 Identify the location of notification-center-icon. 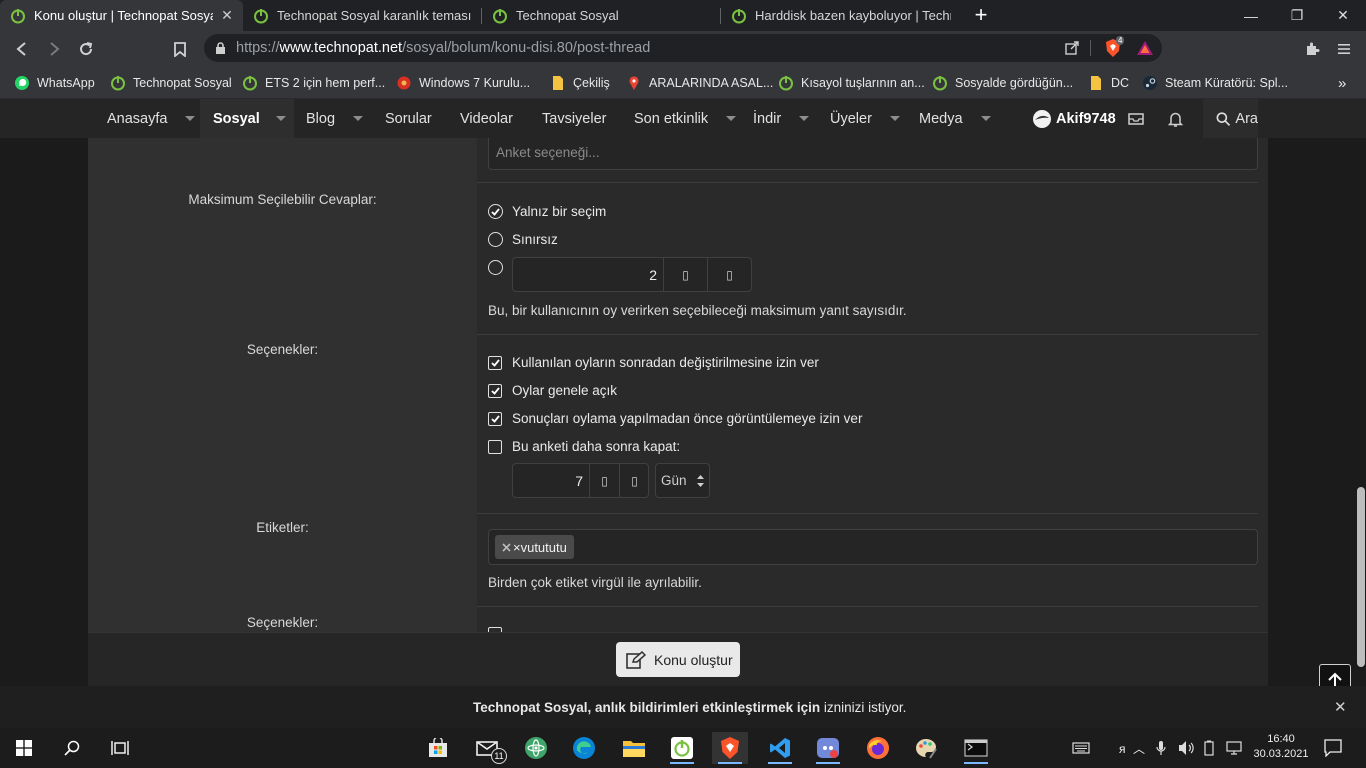
(1333, 749).